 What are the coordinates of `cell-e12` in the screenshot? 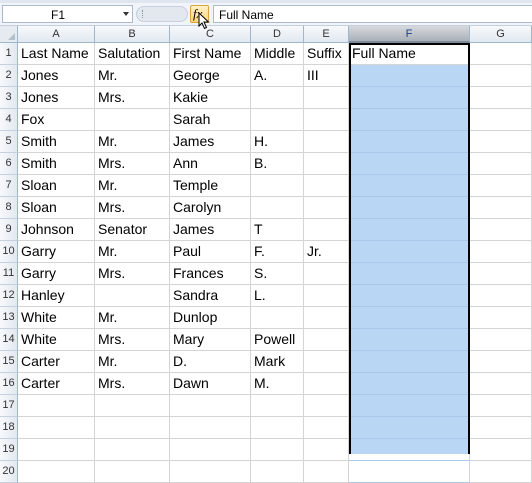 It's located at (326, 296).